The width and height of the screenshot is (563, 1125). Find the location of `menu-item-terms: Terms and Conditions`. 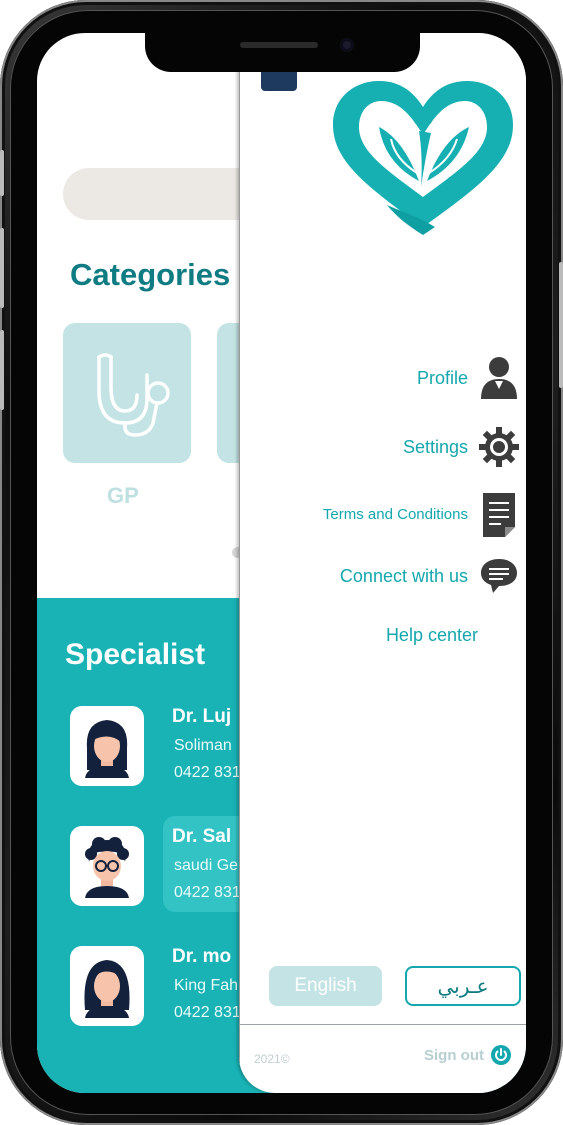

menu-item-terms: Terms and Conditions is located at coordinates (424, 514).